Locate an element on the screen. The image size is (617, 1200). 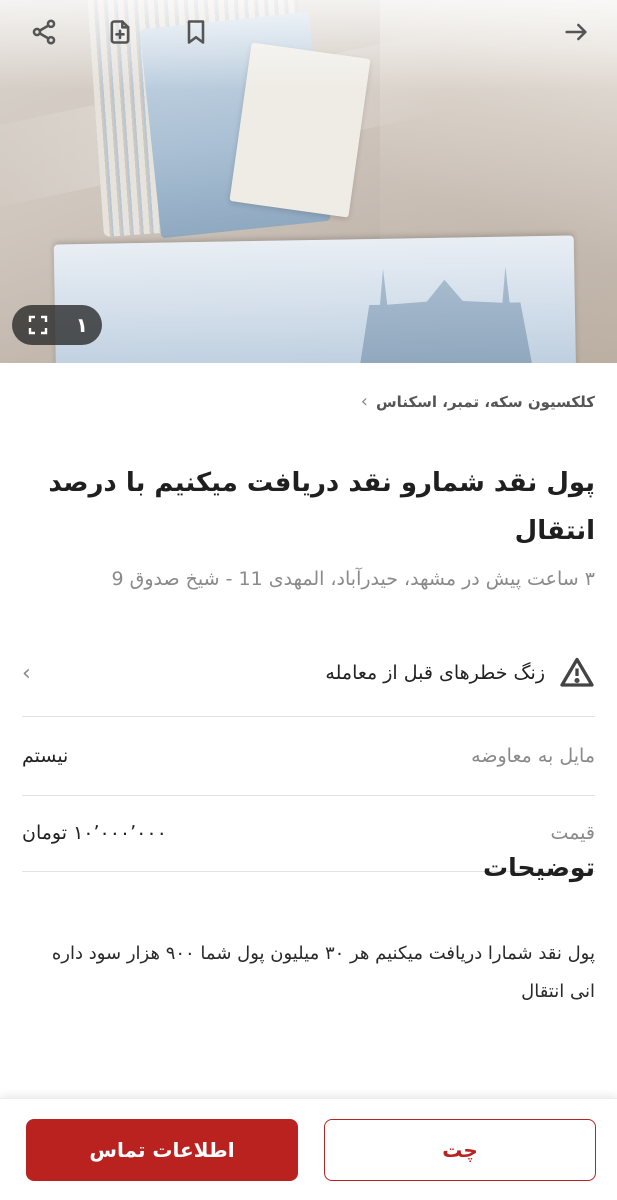
breadcrumb: کلکسیون سکه، تمبر، اسکناس ‹ is located at coordinates (478, 401).